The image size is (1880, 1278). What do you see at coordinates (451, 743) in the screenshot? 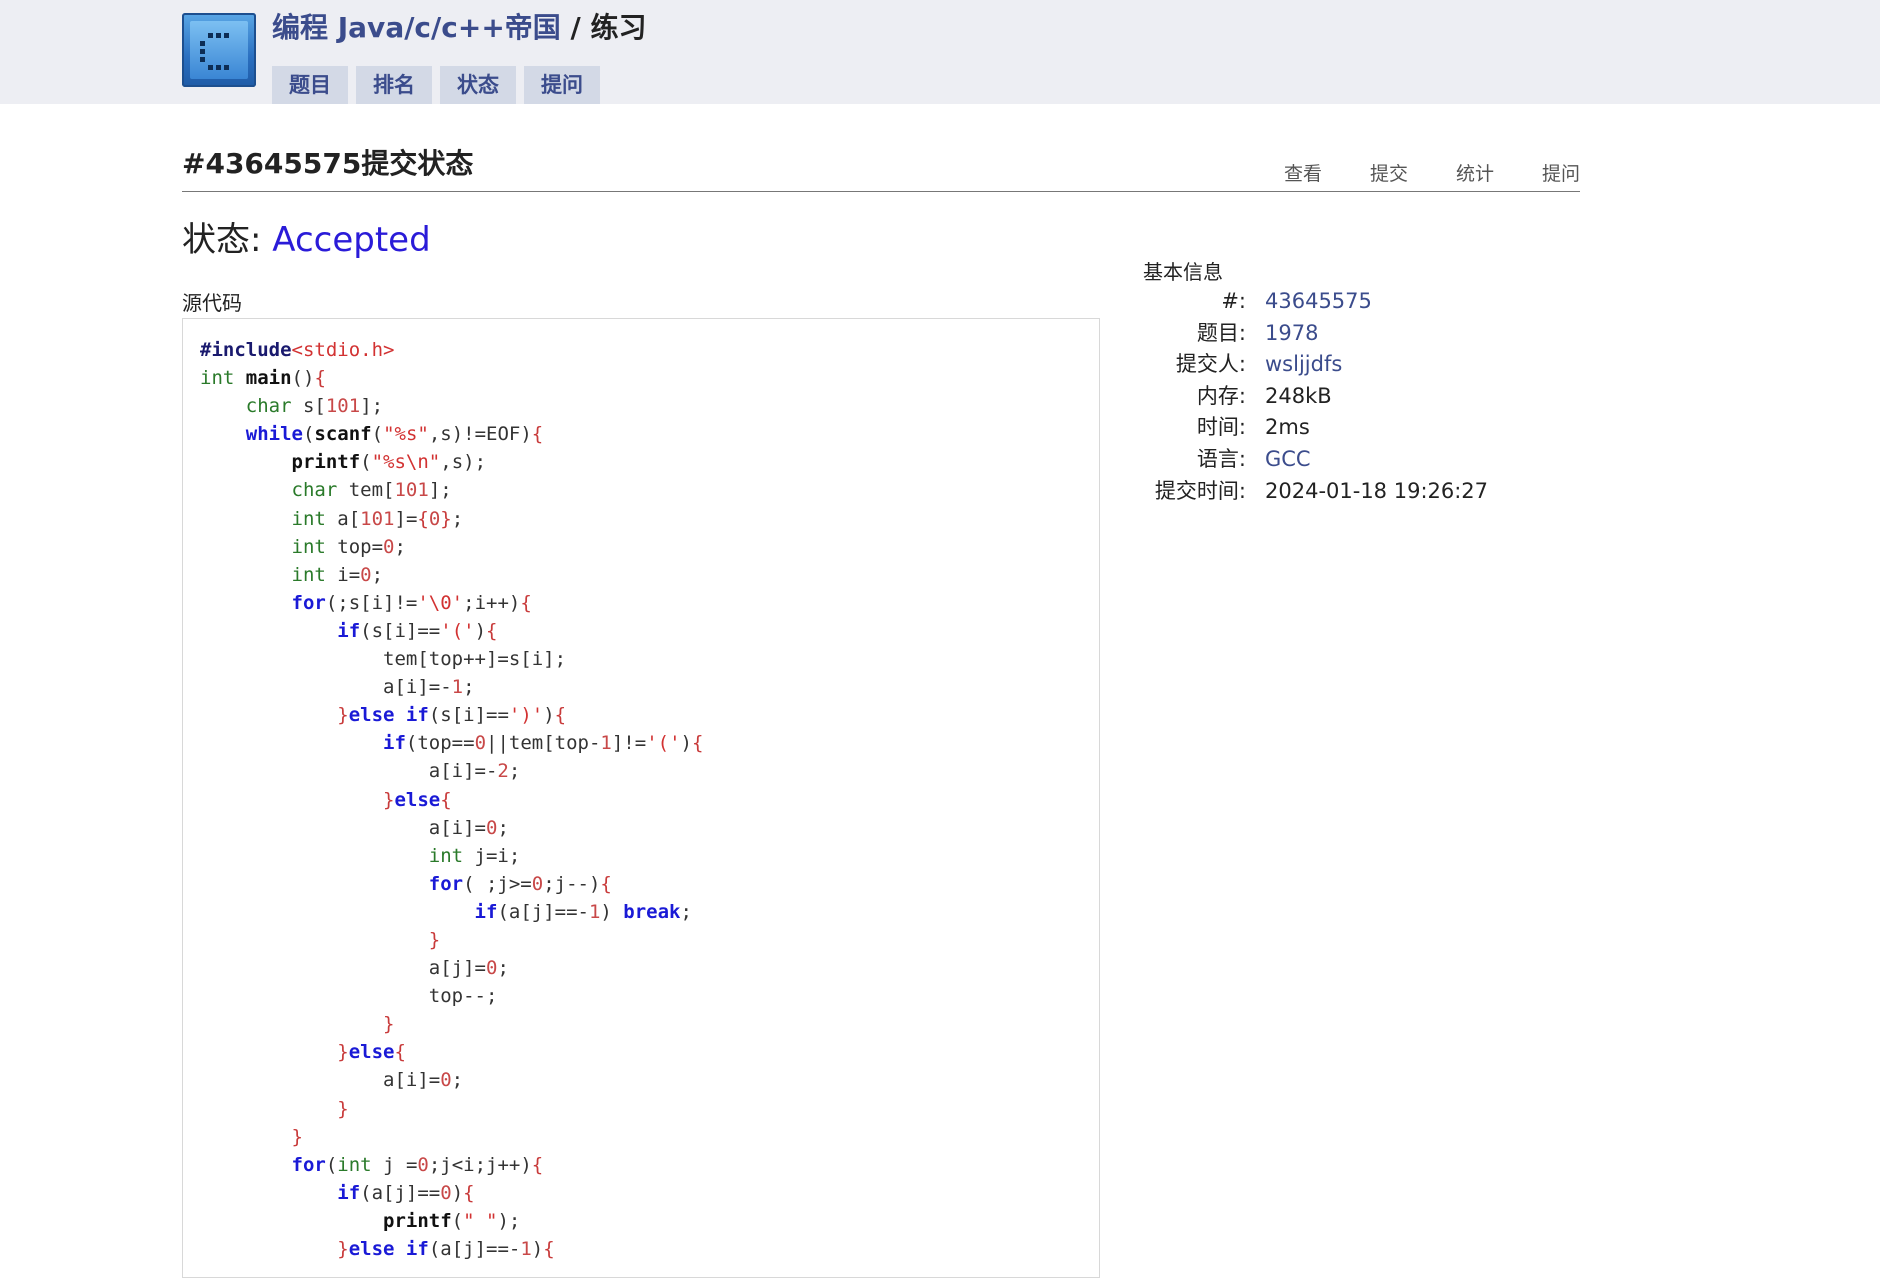
I see `code-line: if(top==0||tem[top-1]!='('){` at bounding box center [451, 743].